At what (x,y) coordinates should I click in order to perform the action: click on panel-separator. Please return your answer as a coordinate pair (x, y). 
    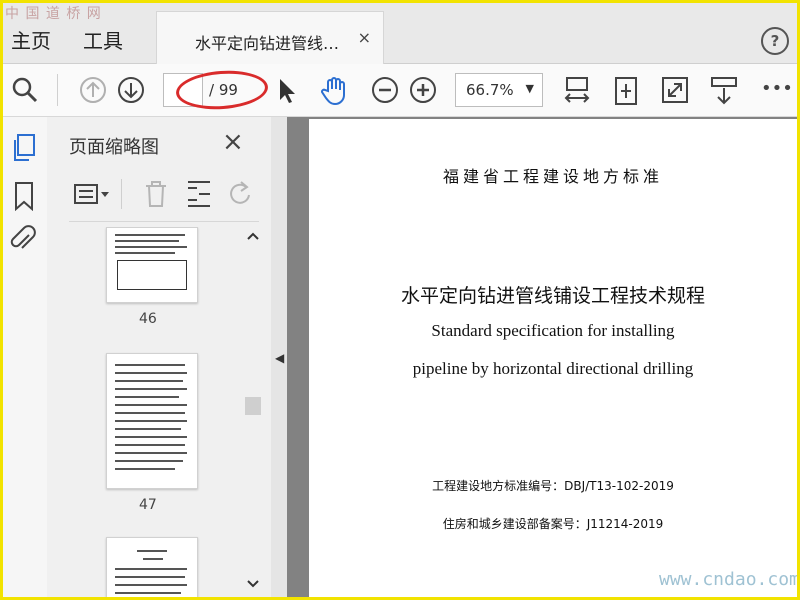
    Looking at the image, I should click on (121, 194).